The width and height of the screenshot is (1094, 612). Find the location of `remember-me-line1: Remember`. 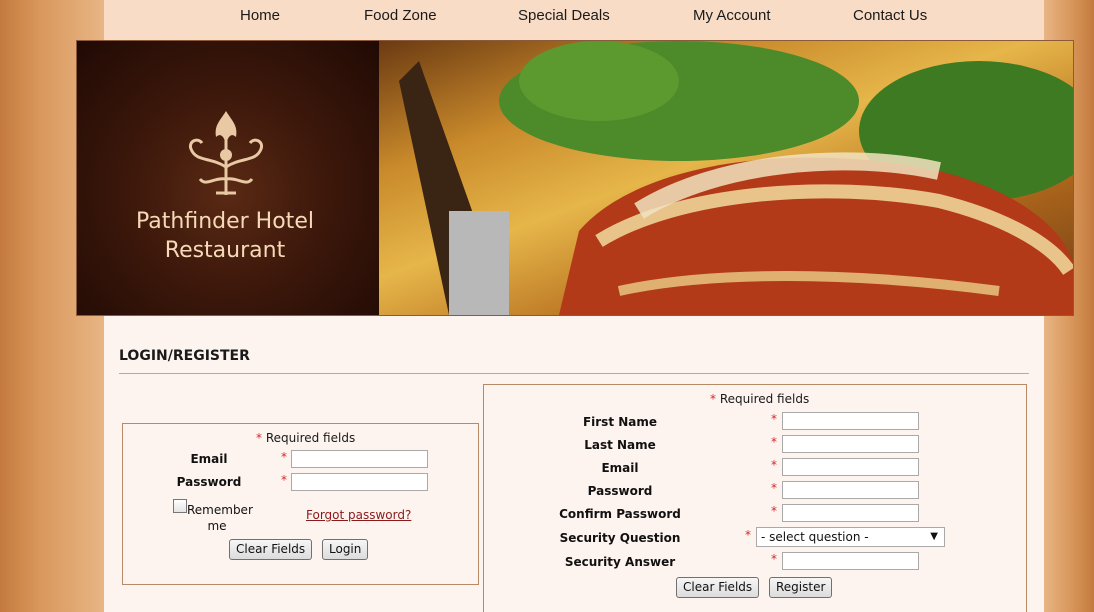

remember-me-line1: Remember is located at coordinates (220, 510).